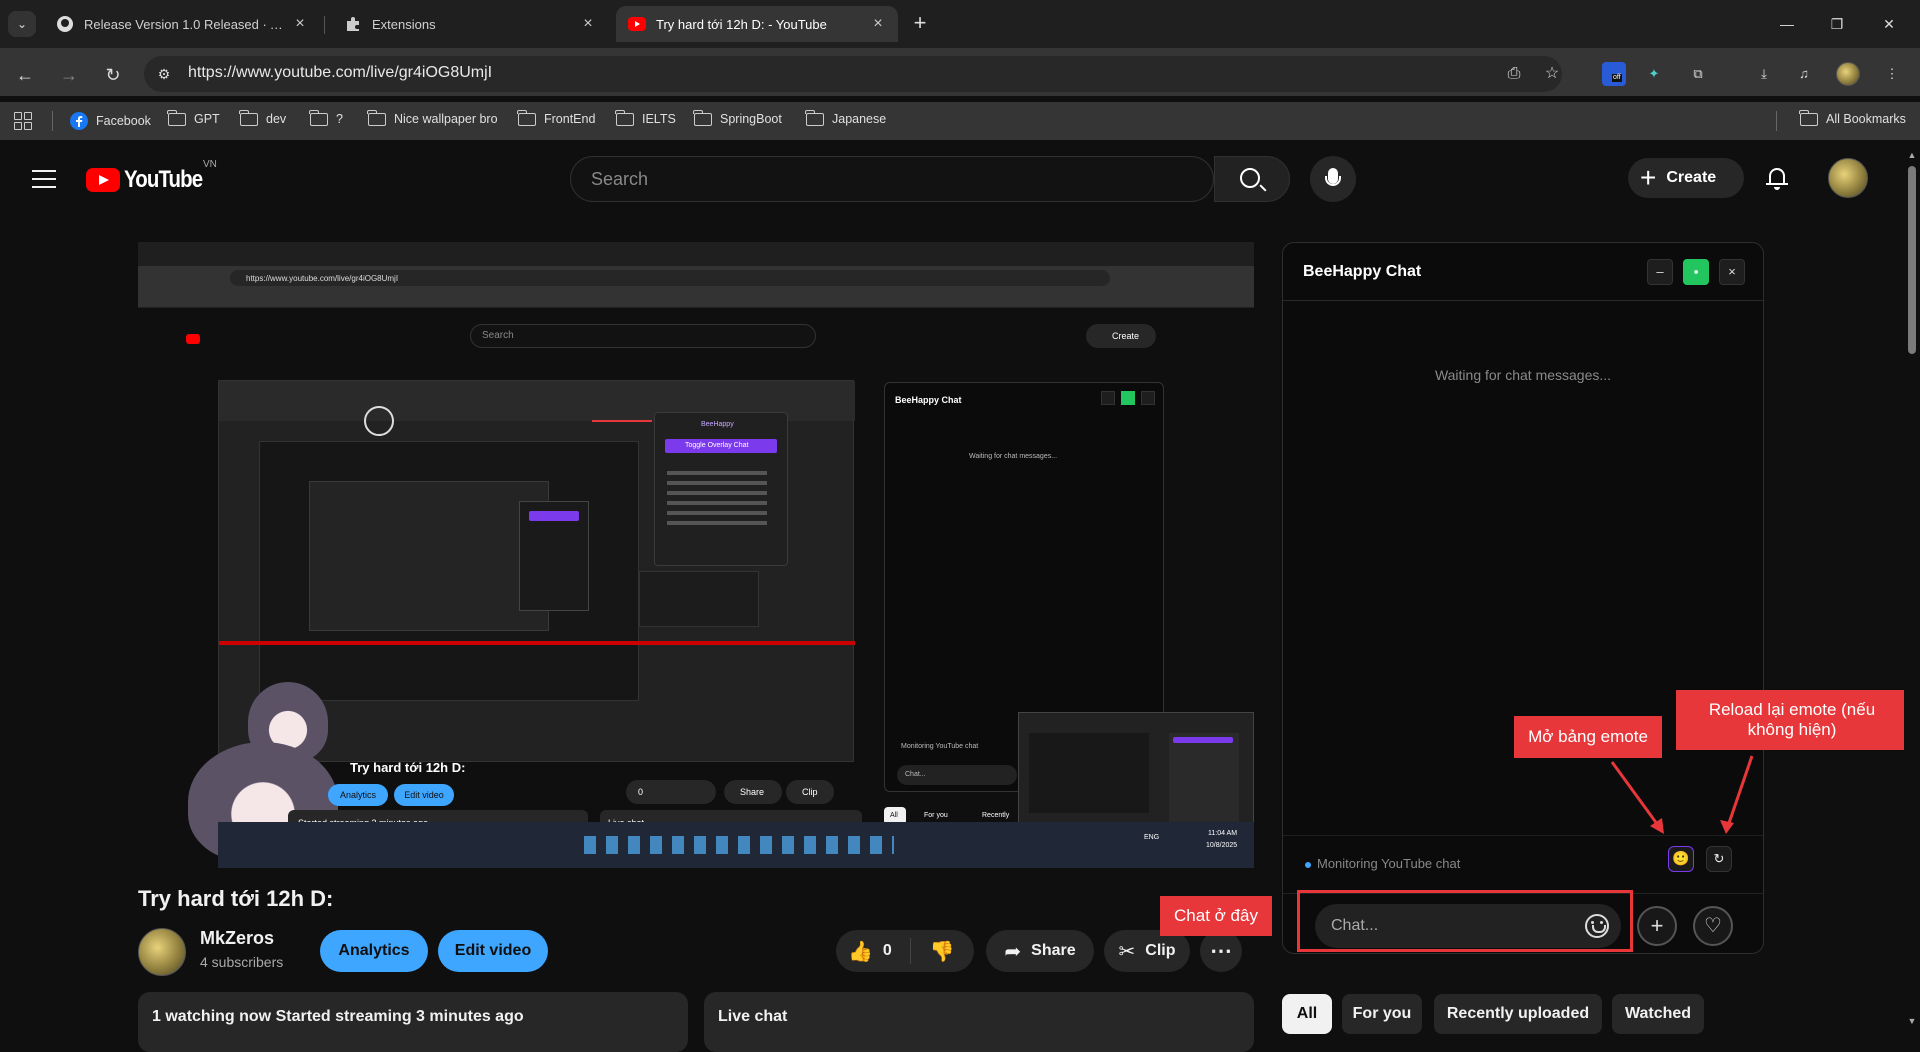 The image size is (1920, 1052). What do you see at coordinates (353, 24) in the screenshot?
I see `puzzle-icon` at bounding box center [353, 24].